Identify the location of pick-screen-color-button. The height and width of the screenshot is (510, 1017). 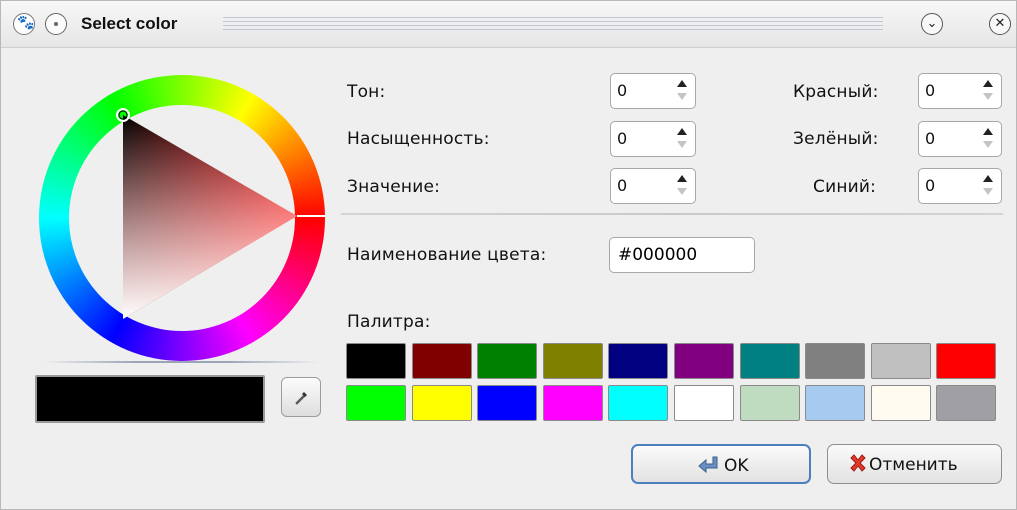
(301, 397).